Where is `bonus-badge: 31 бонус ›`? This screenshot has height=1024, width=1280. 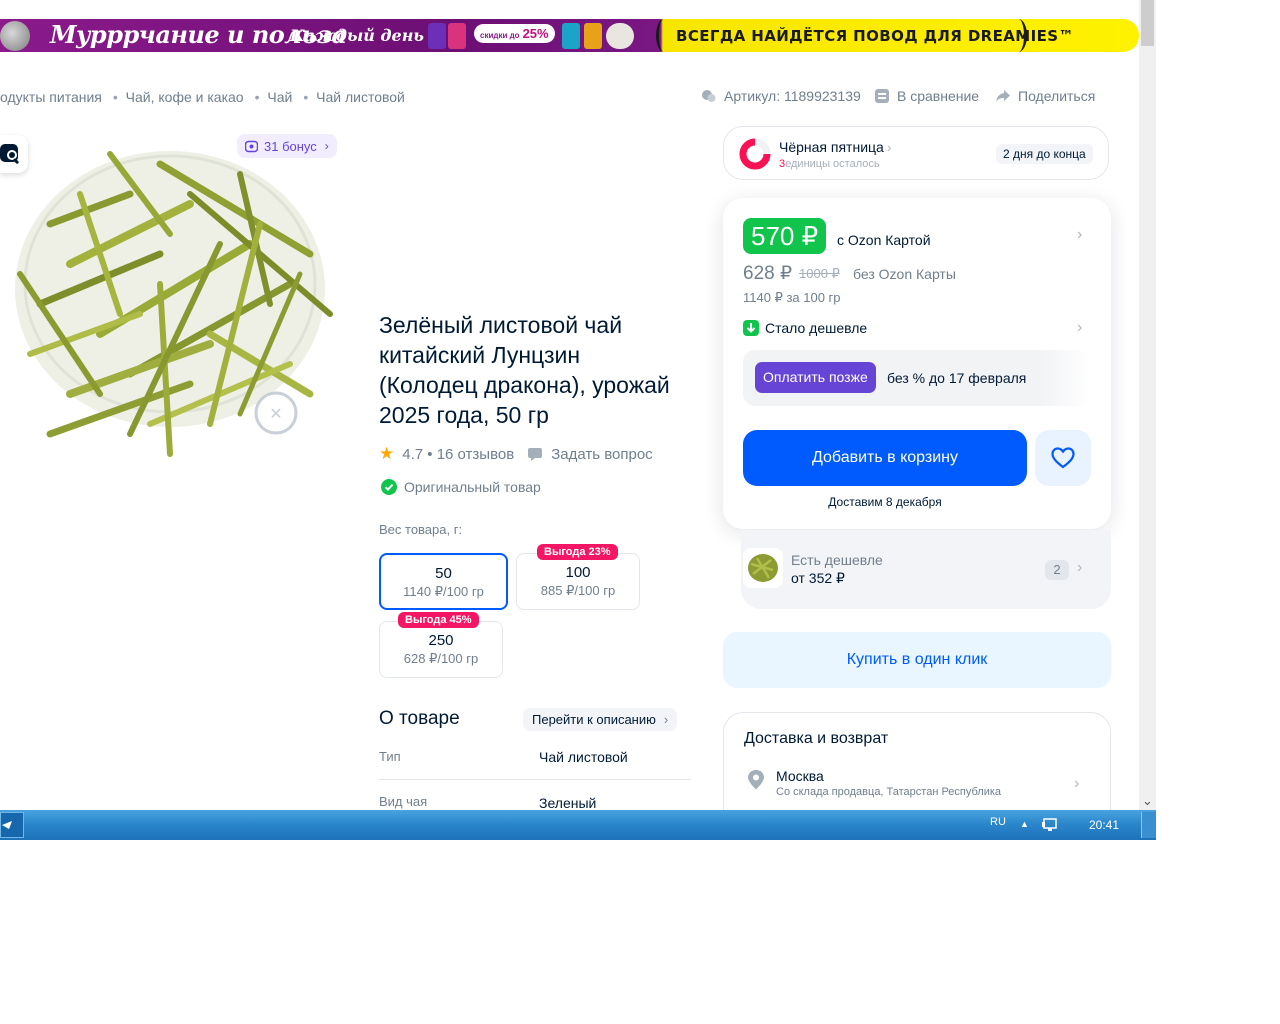
bonus-badge: 31 бонус › is located at coordinates (287, 146).